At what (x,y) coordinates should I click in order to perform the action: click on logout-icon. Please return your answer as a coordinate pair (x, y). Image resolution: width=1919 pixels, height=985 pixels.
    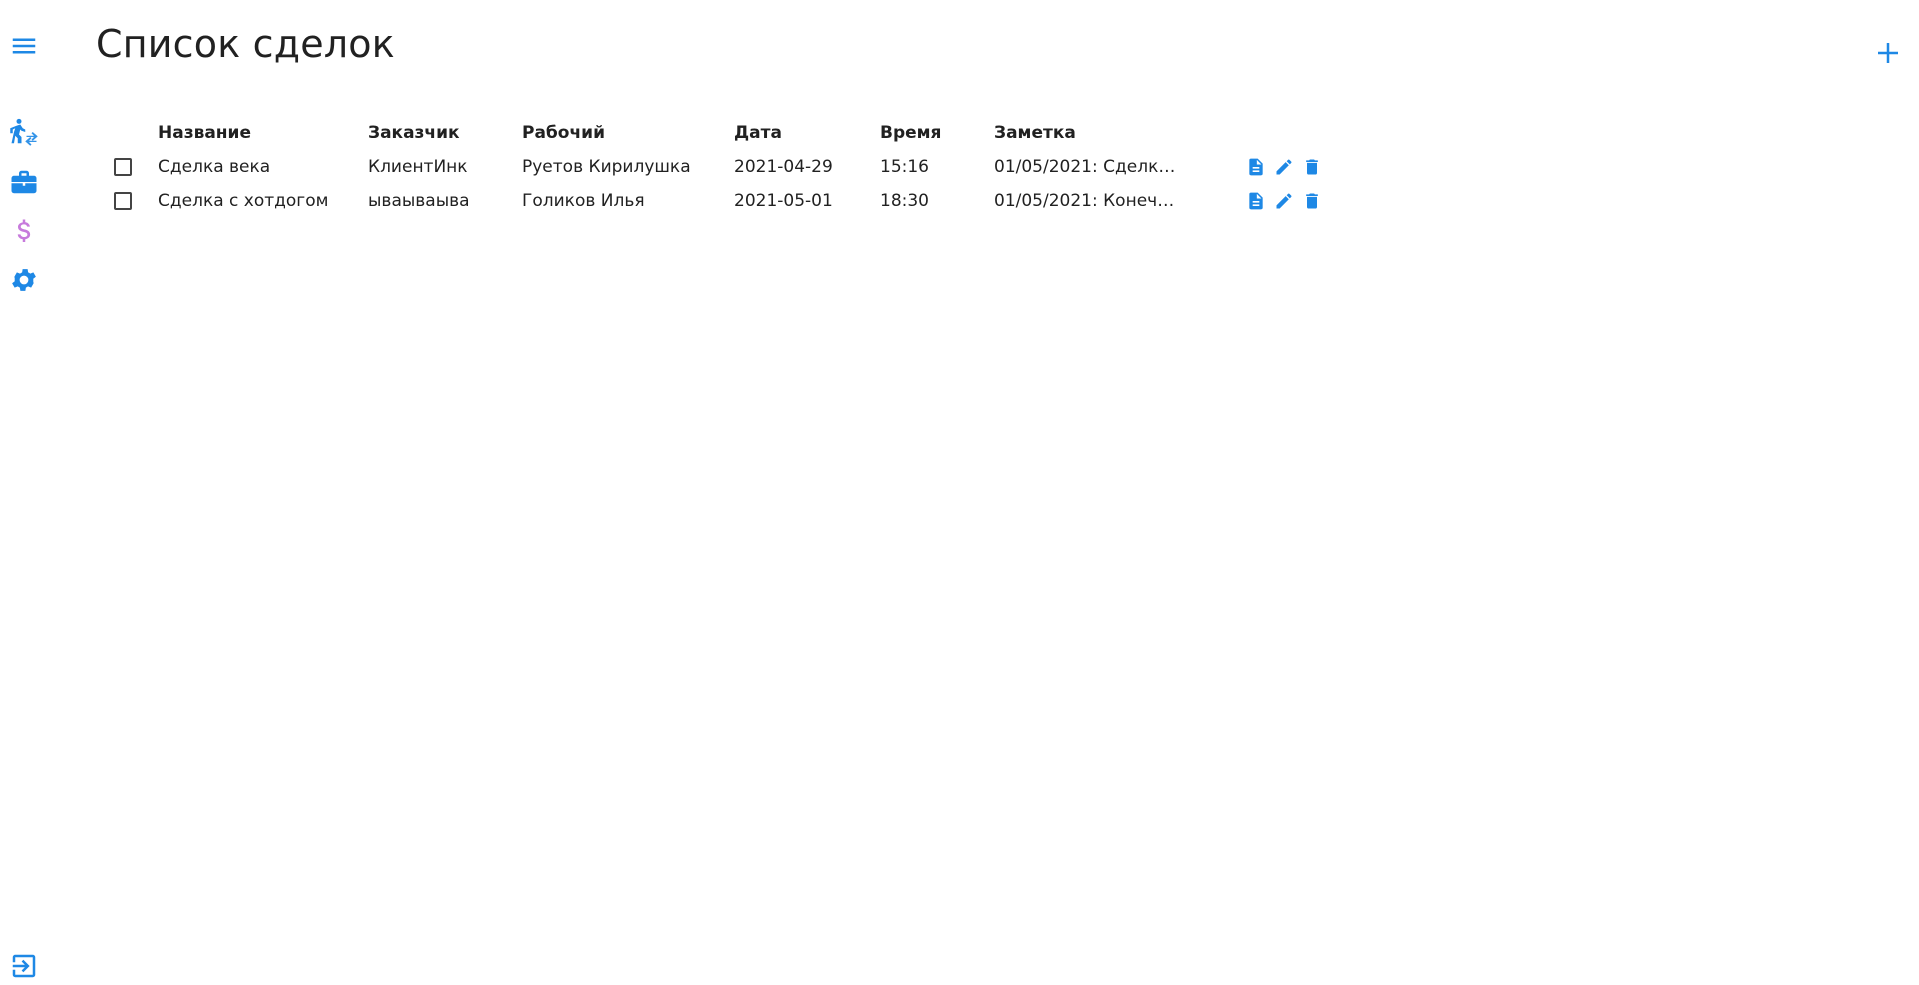
    Looking at the image, I should click on (24, 966).